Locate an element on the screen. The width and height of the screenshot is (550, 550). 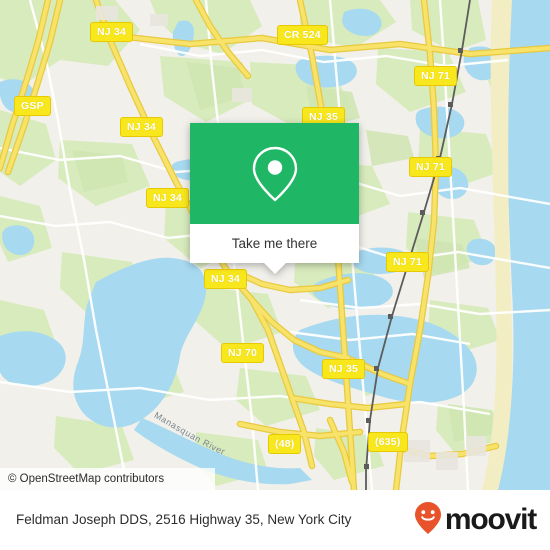
osm-attribution-text: © OpenStreetMap contributors is located at coordinates (86, 479).